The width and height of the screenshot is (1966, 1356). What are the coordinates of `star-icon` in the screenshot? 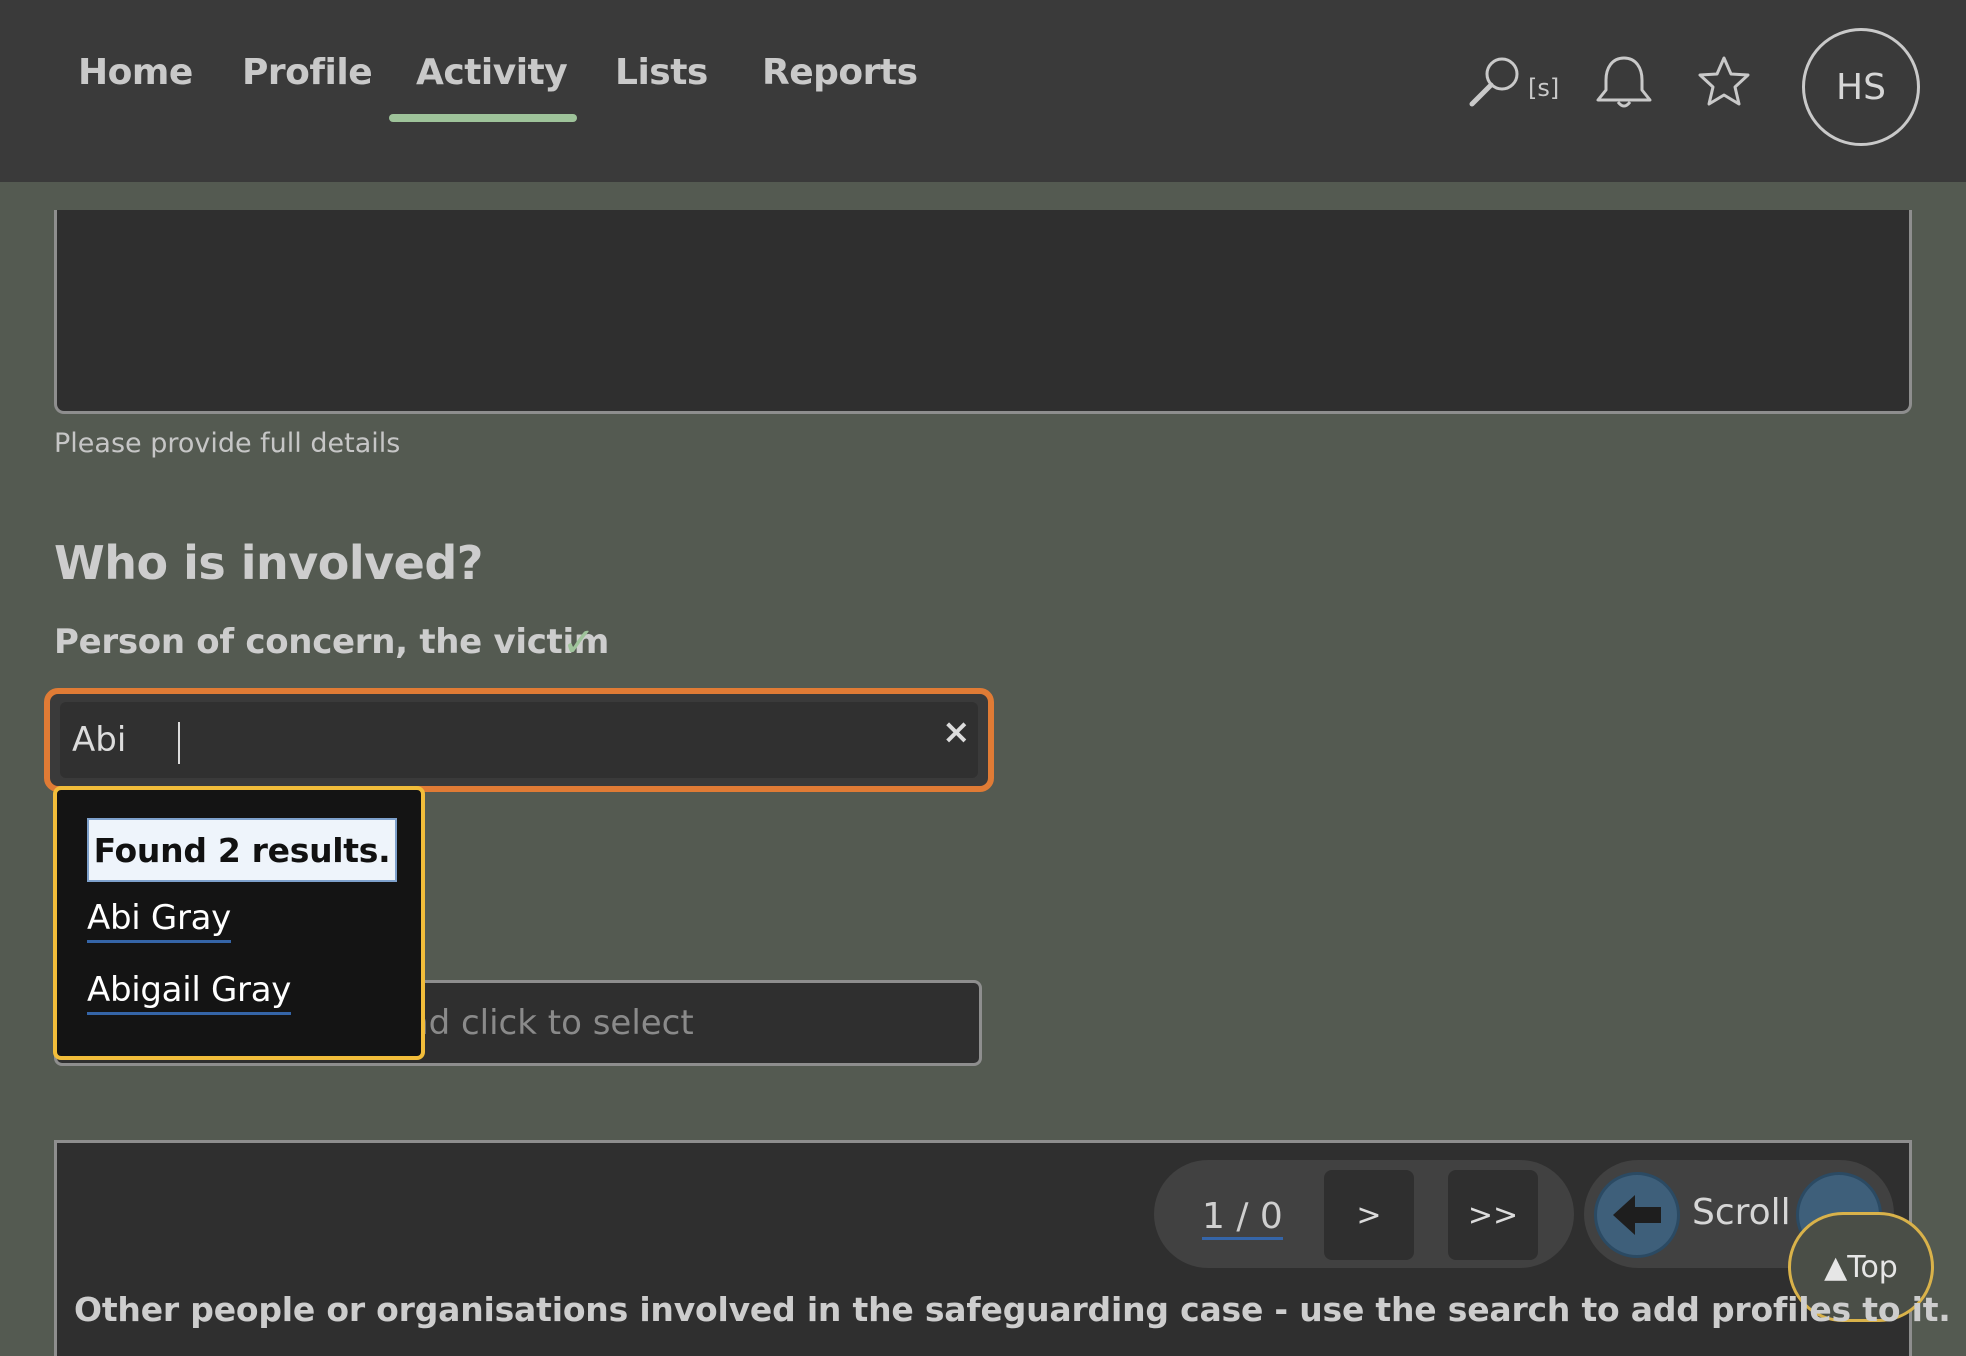 It's located at (1724, 84).